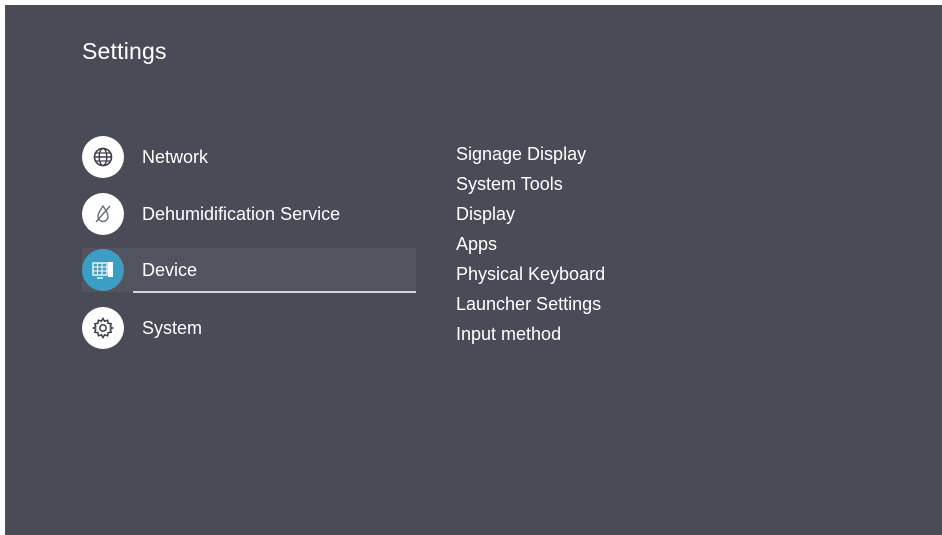 This screenshot has height=535, width=942. I want to click on selection-underline, so click(274, 292).